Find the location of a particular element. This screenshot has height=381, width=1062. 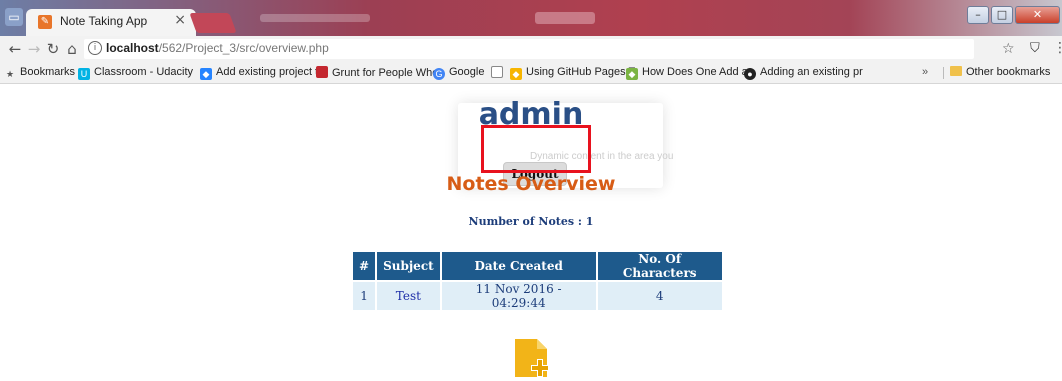

bookmark-item: ● Adding an existing pr is located at coordinates (803, 73).